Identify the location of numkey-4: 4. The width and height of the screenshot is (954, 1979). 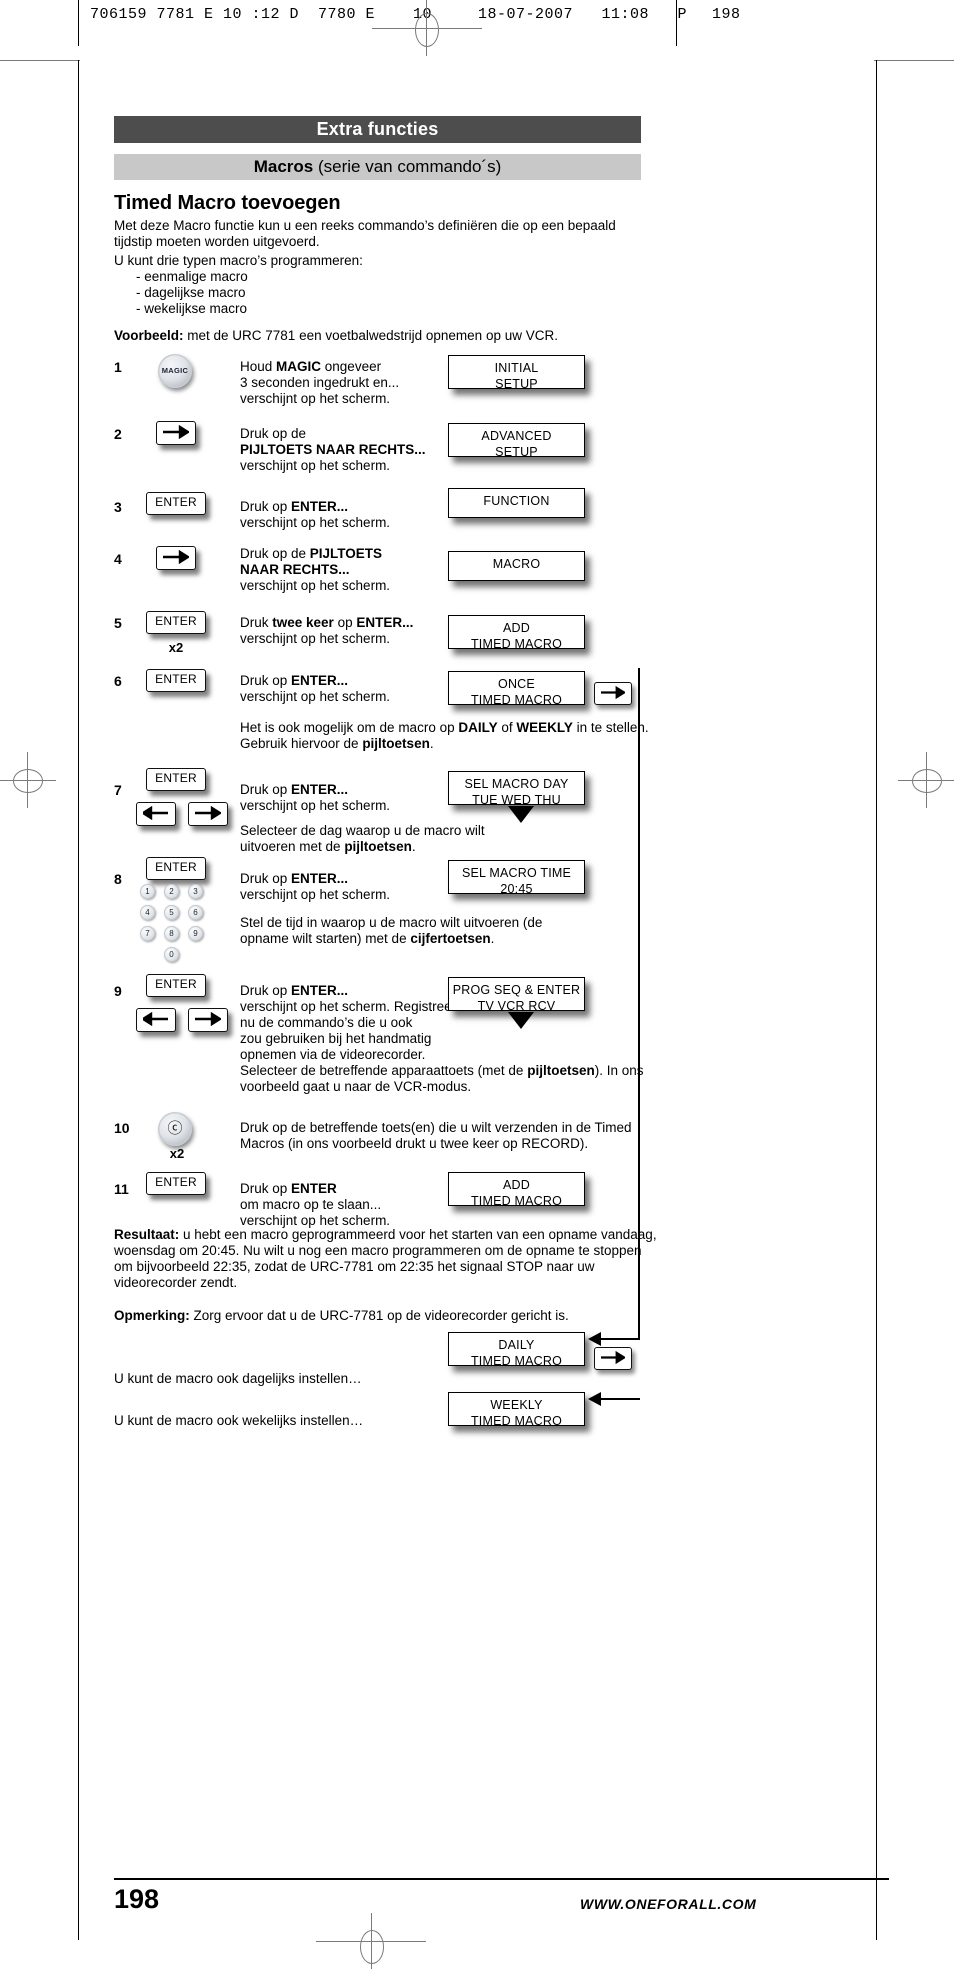
(147, 912).